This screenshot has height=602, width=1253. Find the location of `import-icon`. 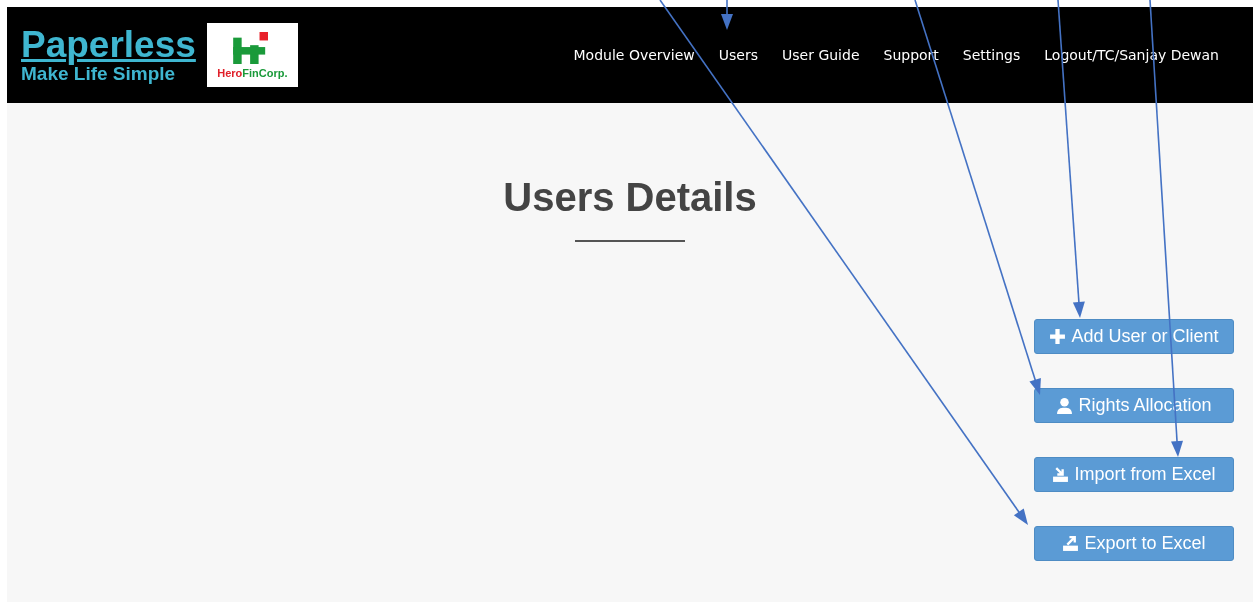

import-icon is located at coordinates (1061, 474).